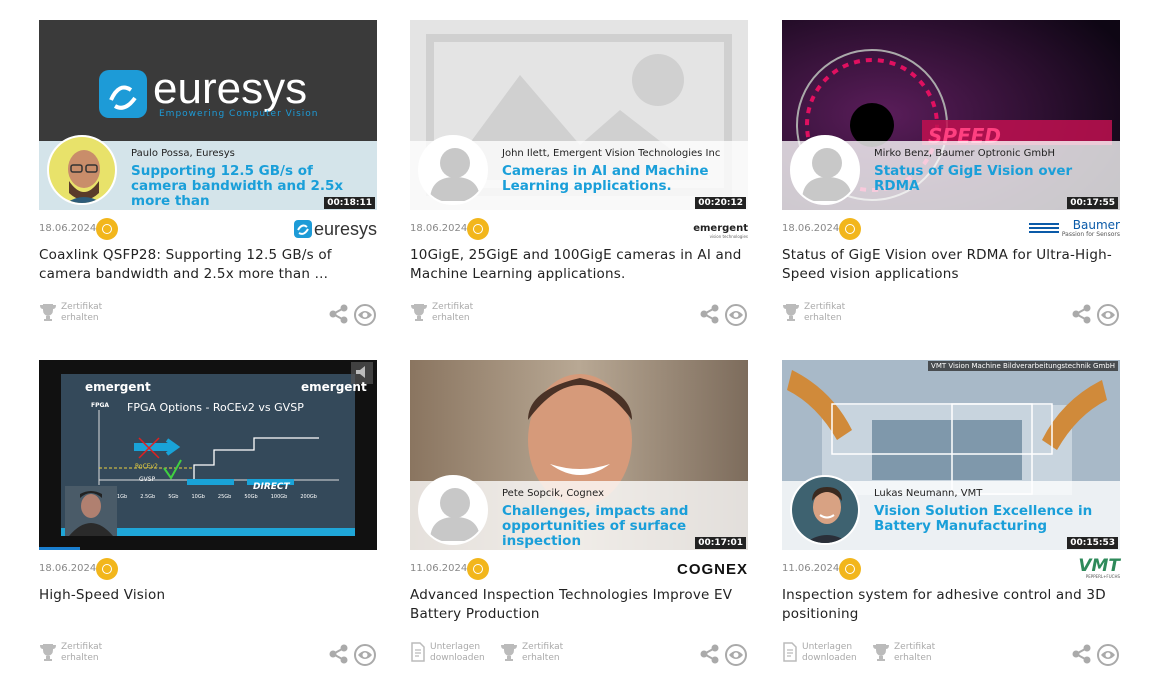 The width and height of the screenshot is (1159, 693). I want to click on brand-name: emergent, so click(720, 228).